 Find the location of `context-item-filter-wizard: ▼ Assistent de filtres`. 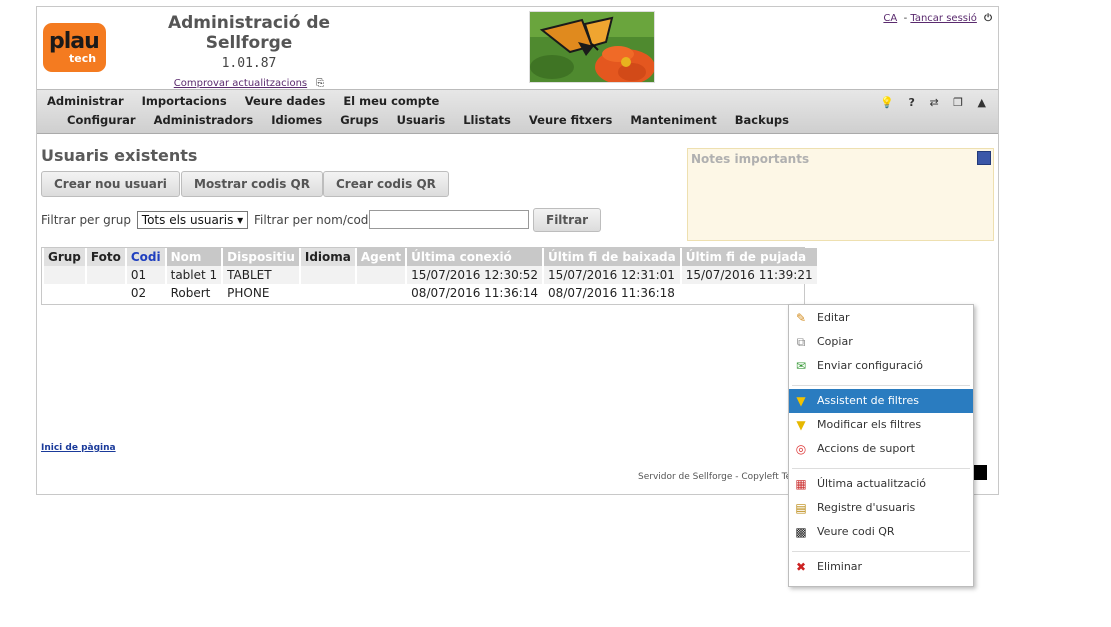

context-item-filter-wizard: ▼ Assistent de filtres is located at coordinates (881, 401).